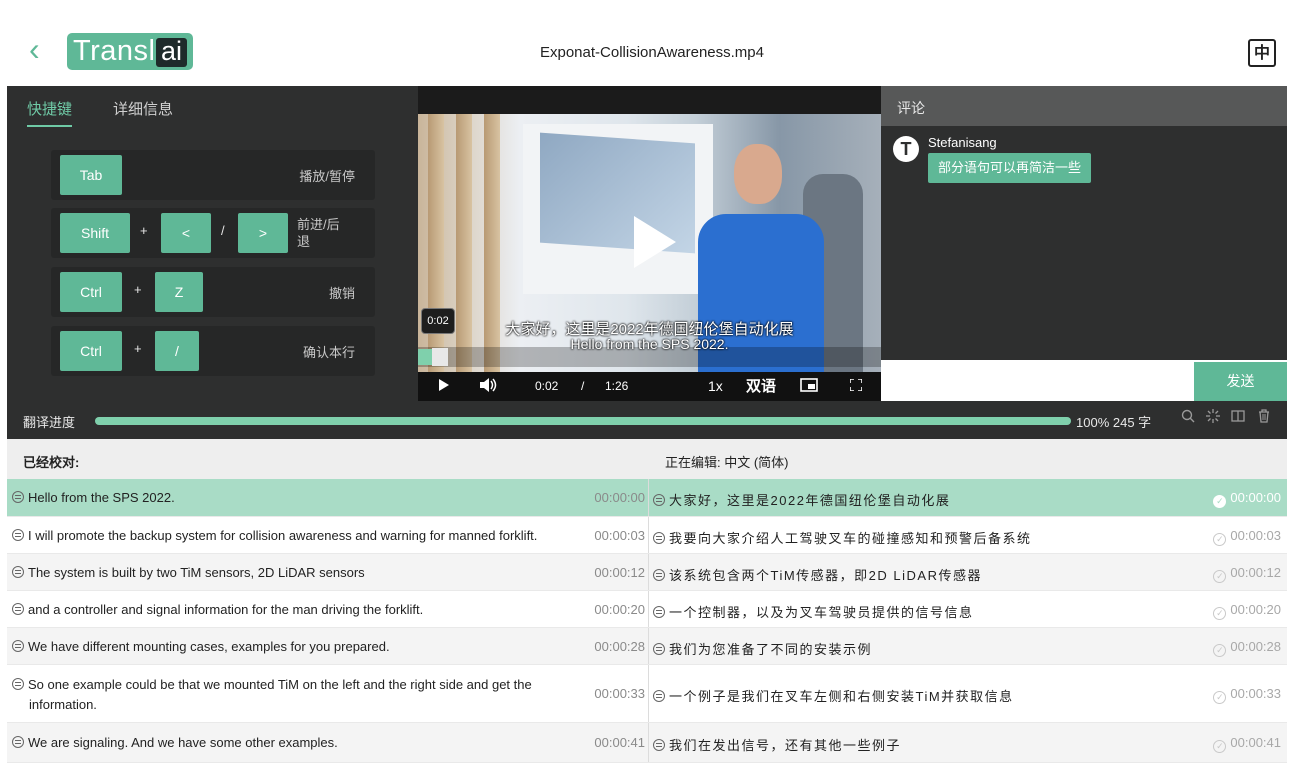 The image size is (1310, 774). What do you see at coordinates (911, 108) in the screenshot?
I see `comments-title: 评论` at bounding box center [911, 108].